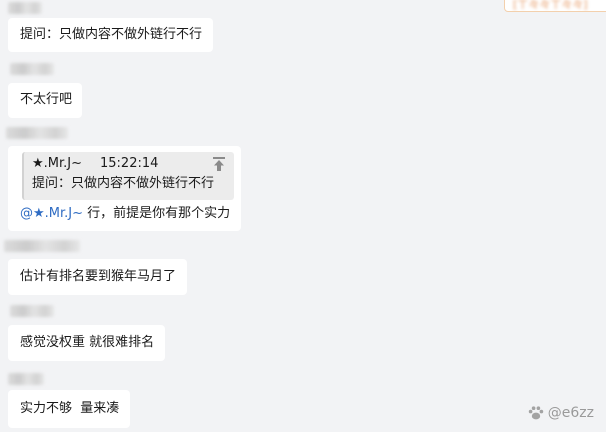 The width and height of the screenshot is (606, 432). What do you see at coordinates (570, 413) in the screenshot?
I see `watermark-text: @e6zz` at bounding box center [570, 413].